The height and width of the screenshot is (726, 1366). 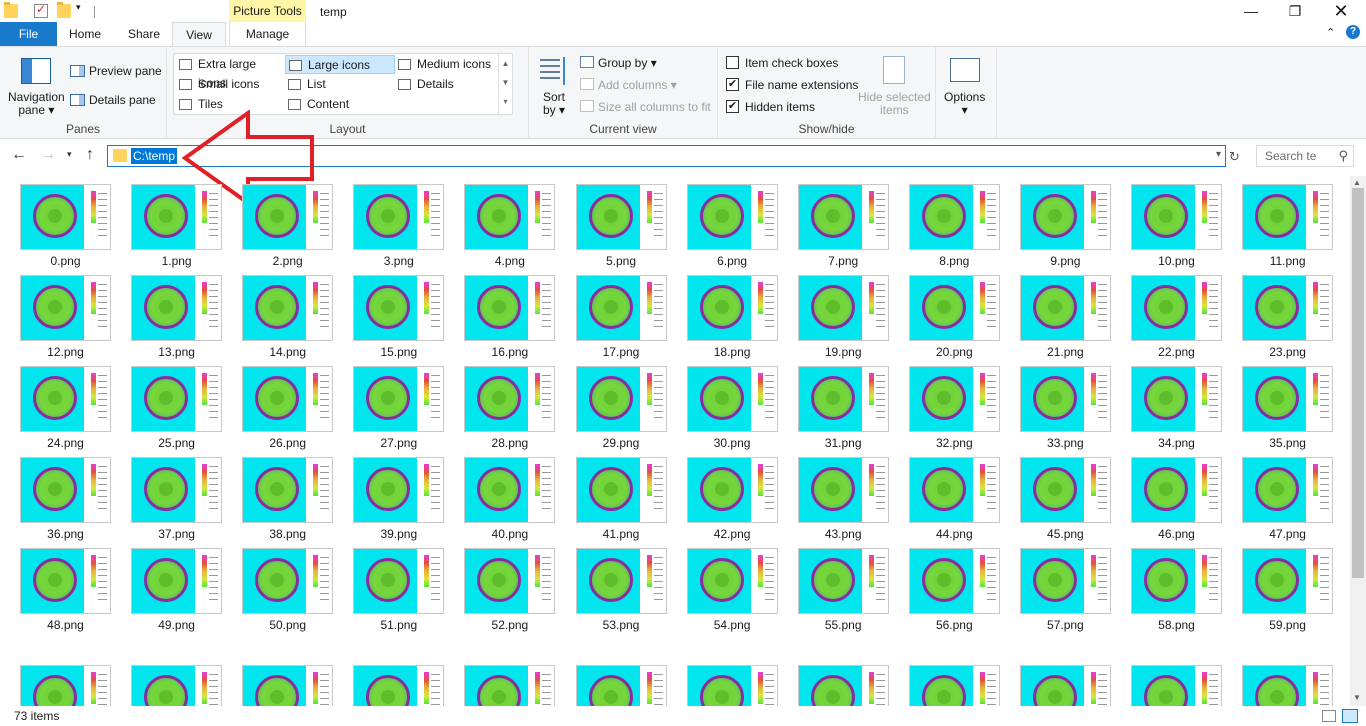 What do you see at coordinates (398, 625) in the screenshot?
I see `file-name: 51.png` at bounding box center [398, 625].